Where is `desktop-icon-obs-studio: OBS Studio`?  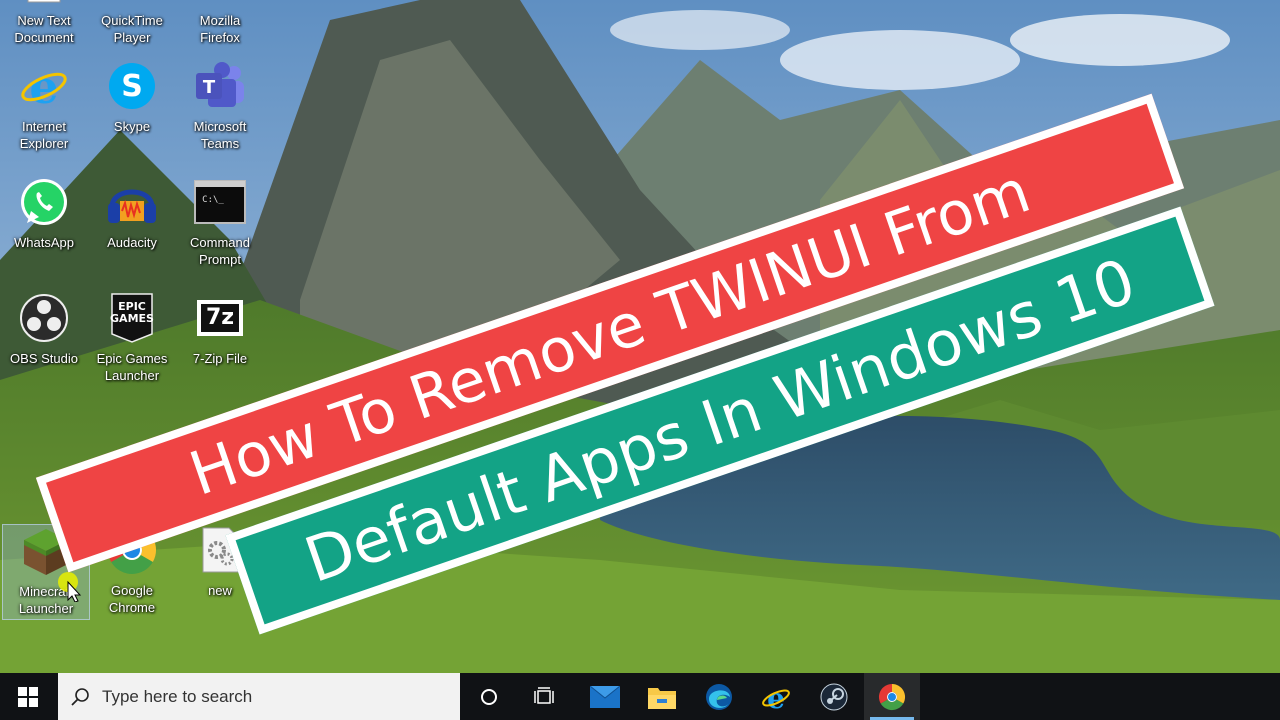 desktop-icon-obs-studio: OBS Studio is located at coordinates (44, 329).